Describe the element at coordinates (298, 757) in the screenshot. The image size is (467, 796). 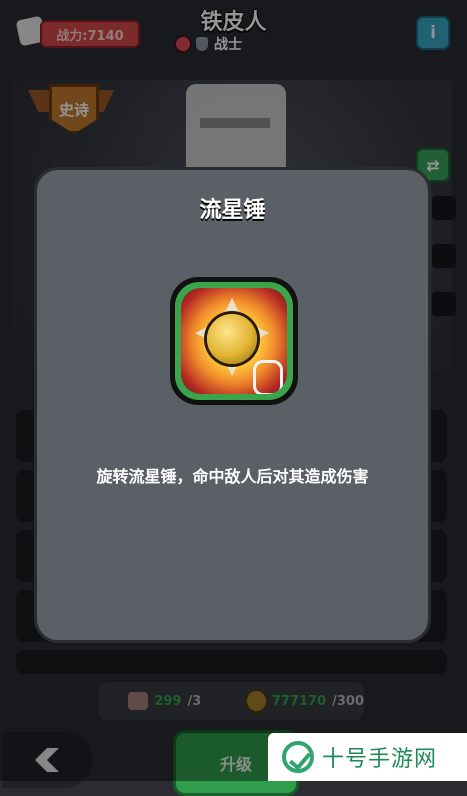
I see `site-logo-icon` at that location.